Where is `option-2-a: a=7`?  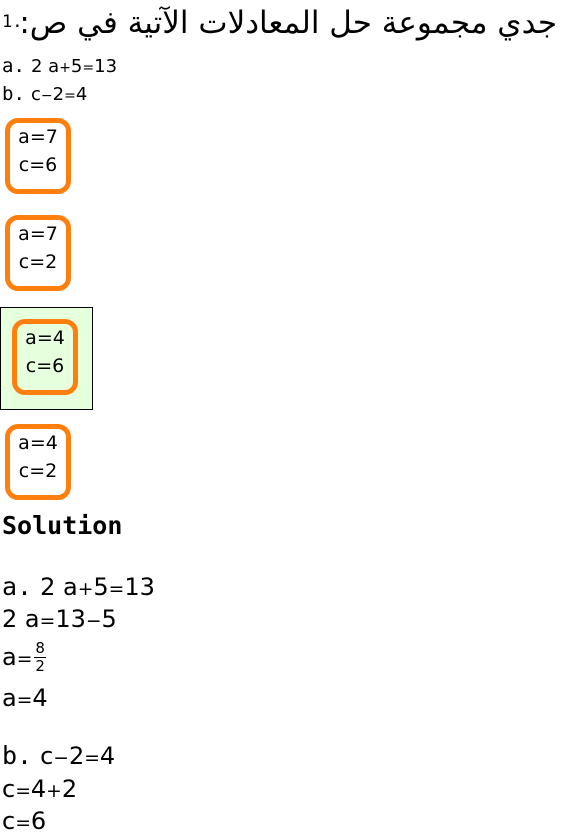 option-2-a: a=7 is located at coordinates (38, 234).